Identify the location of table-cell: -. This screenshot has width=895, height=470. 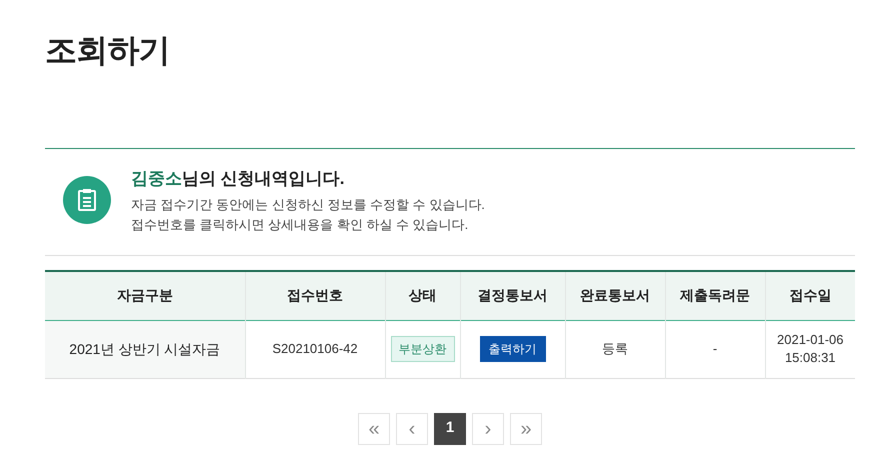
(715, 348).